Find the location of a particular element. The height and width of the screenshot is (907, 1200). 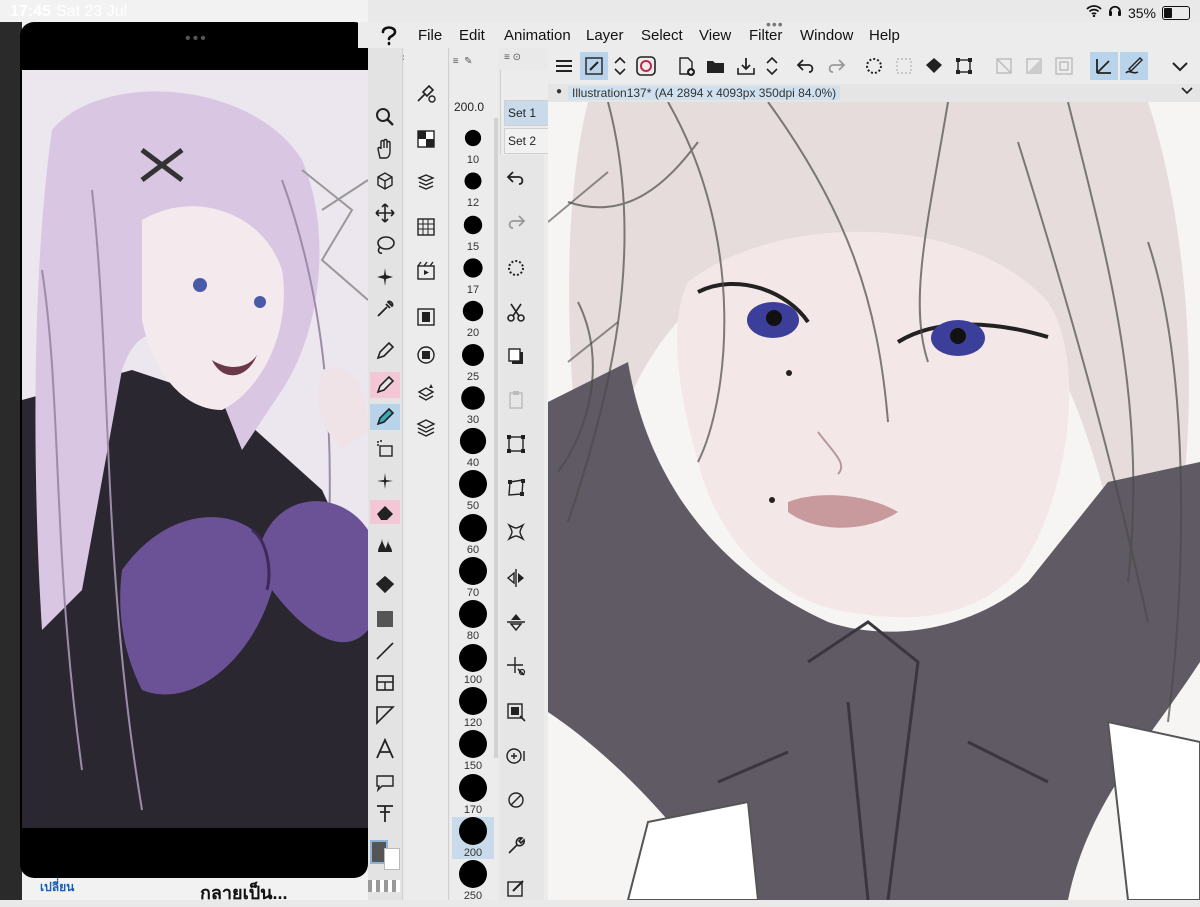

slide-over-handle: ••• is located at coordinates (196, 39).